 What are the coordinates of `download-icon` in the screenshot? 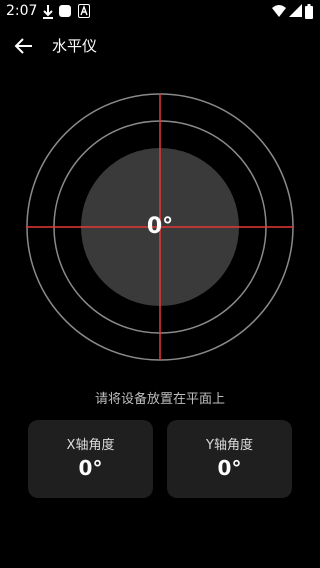 It's located at (48, 12).